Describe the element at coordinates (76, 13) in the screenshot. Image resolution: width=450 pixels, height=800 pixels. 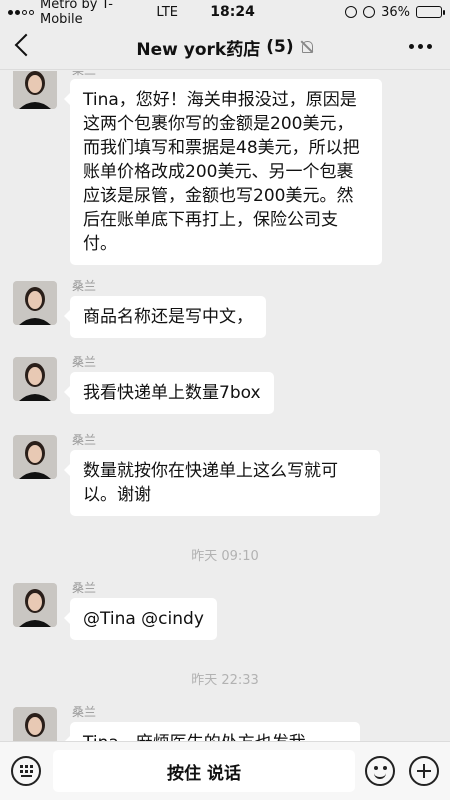
I see `carrier-name: Metro by T-Mobile` at that location.